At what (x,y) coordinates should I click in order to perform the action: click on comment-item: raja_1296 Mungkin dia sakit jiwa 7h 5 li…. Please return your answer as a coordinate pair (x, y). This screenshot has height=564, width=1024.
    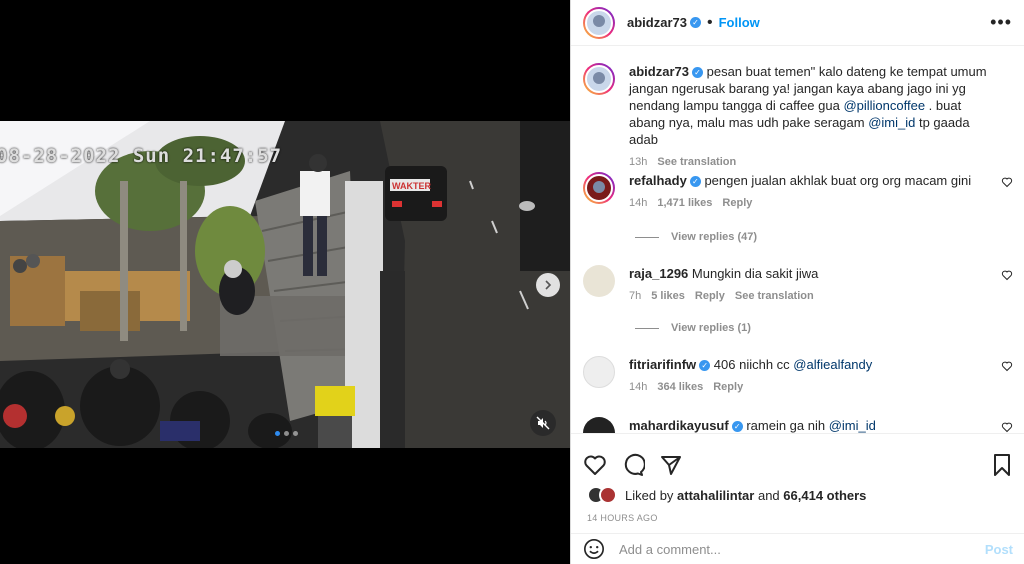
    Looking at the image, I should click on (798, 285).